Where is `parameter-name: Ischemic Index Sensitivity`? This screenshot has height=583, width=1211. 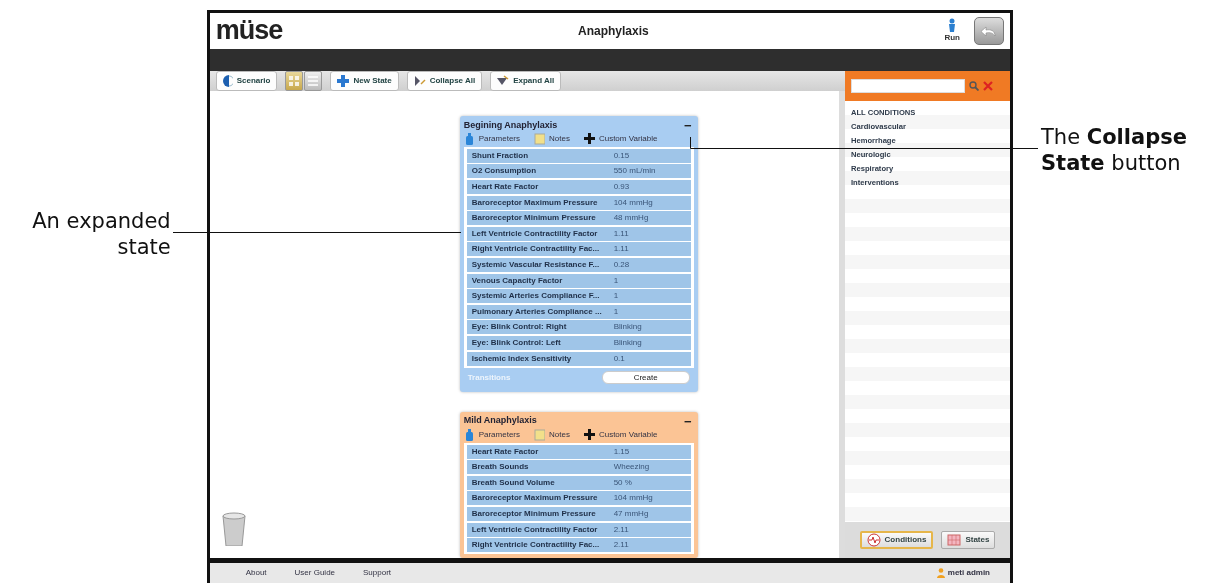
parameter-name: Ischemic Index Sensitivity is located at coordinates (522, 358).